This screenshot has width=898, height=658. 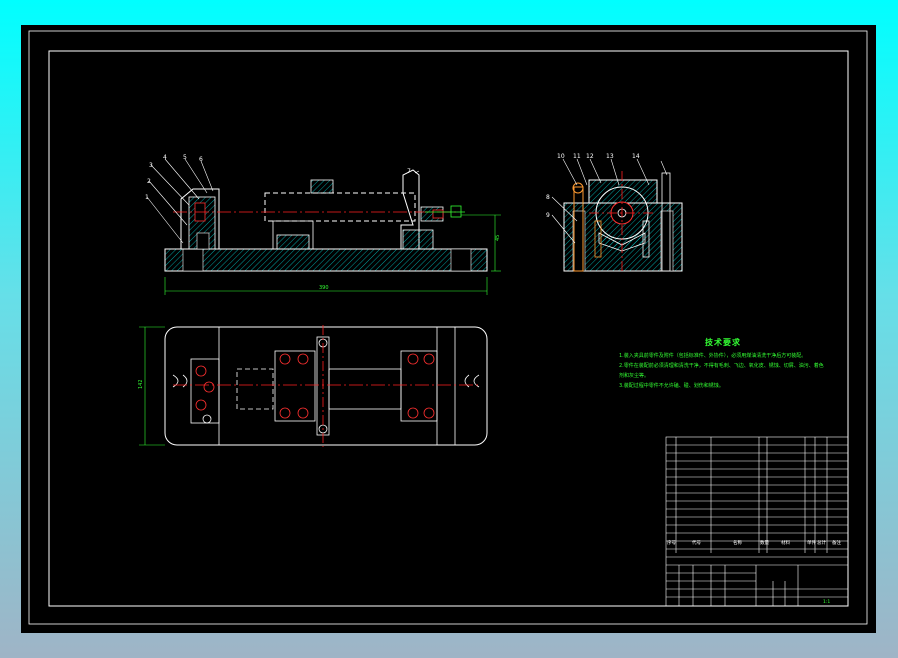 I want to click on balloon-12: 12, so click(x=590, y=156).